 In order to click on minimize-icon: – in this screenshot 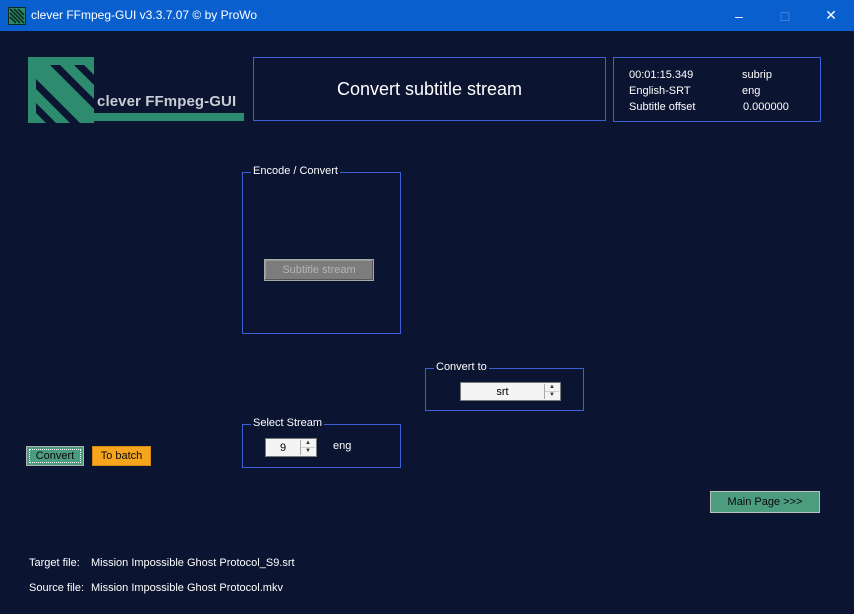, I will do `click(739, 15)`.